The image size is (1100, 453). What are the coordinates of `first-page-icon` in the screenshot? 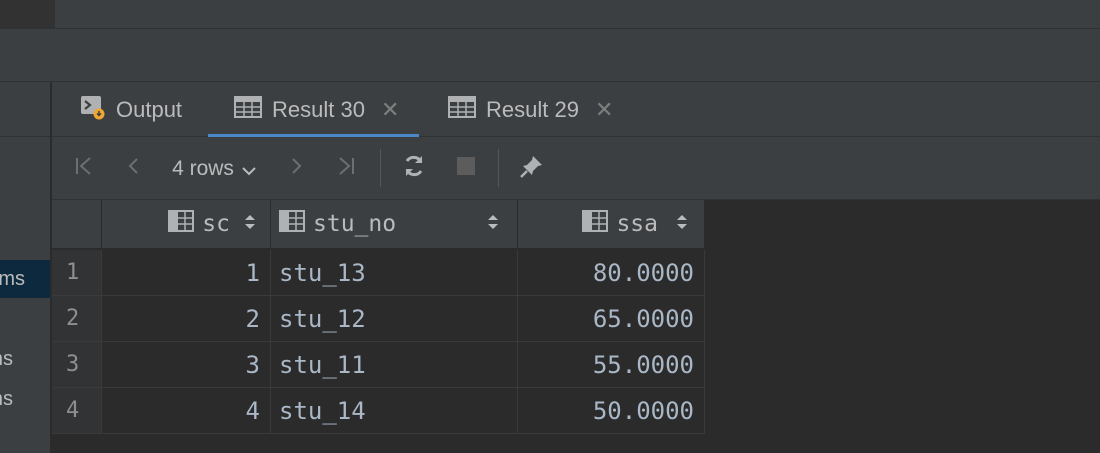 It's located at (84, 169).